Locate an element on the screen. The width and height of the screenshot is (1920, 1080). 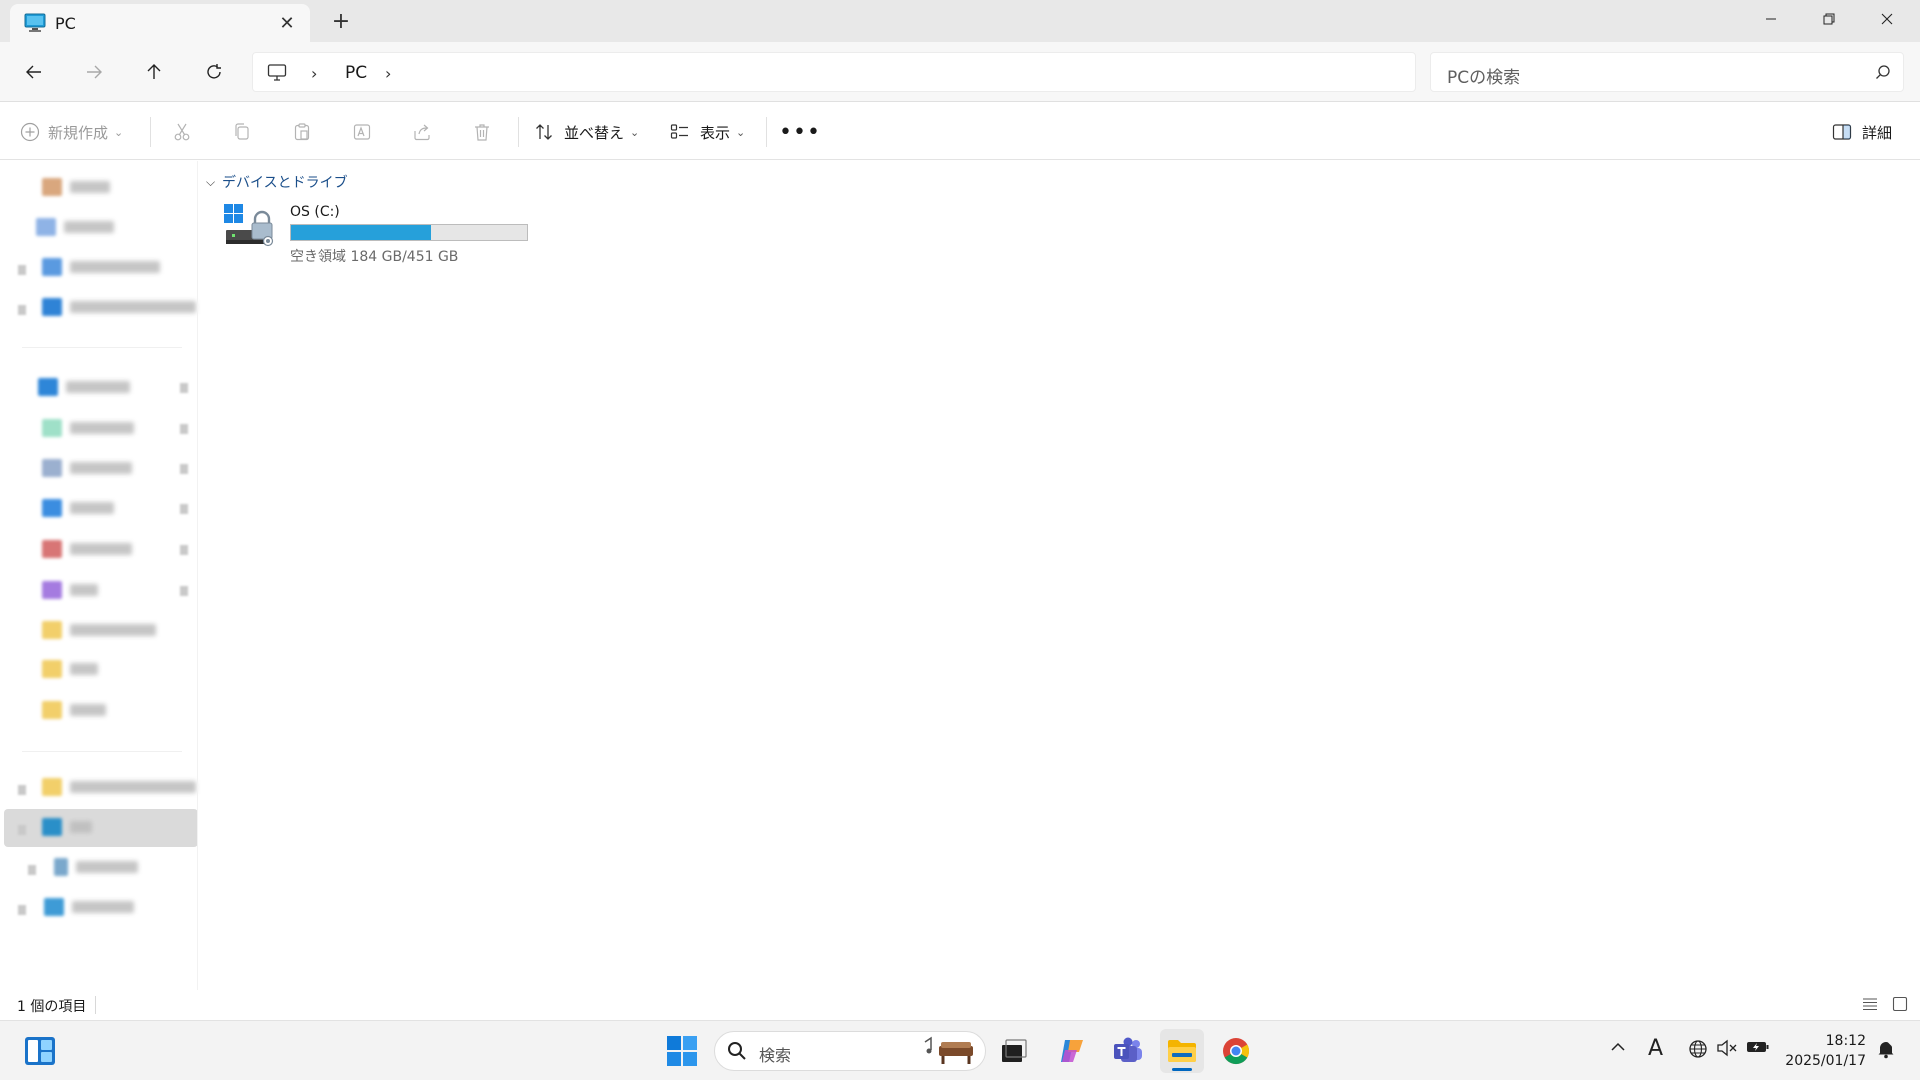
taskbar-search: 検索 is located at coordinates (850, 1051).